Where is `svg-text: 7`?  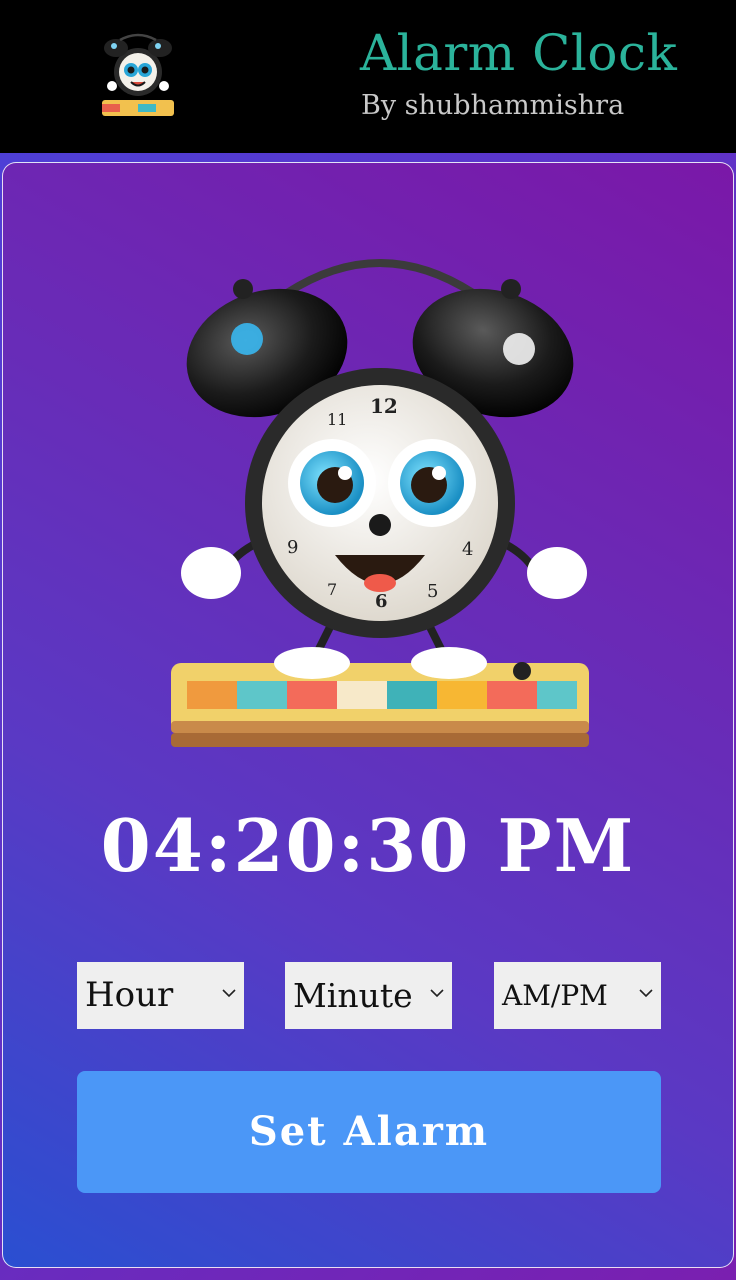
svg-text: 7 is located at coordinates (332, 589).